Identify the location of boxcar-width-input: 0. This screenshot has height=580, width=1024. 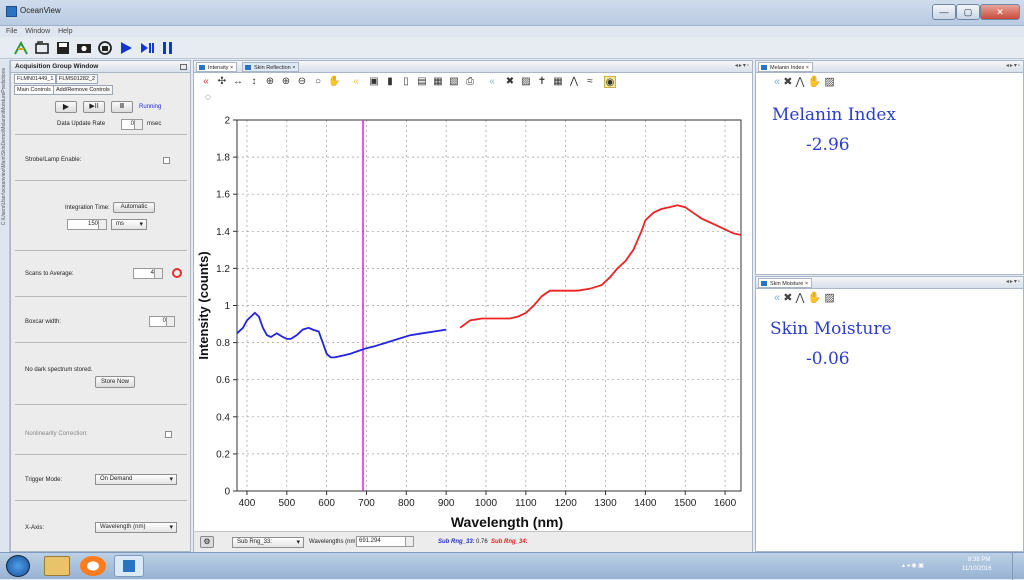
(162, 321).